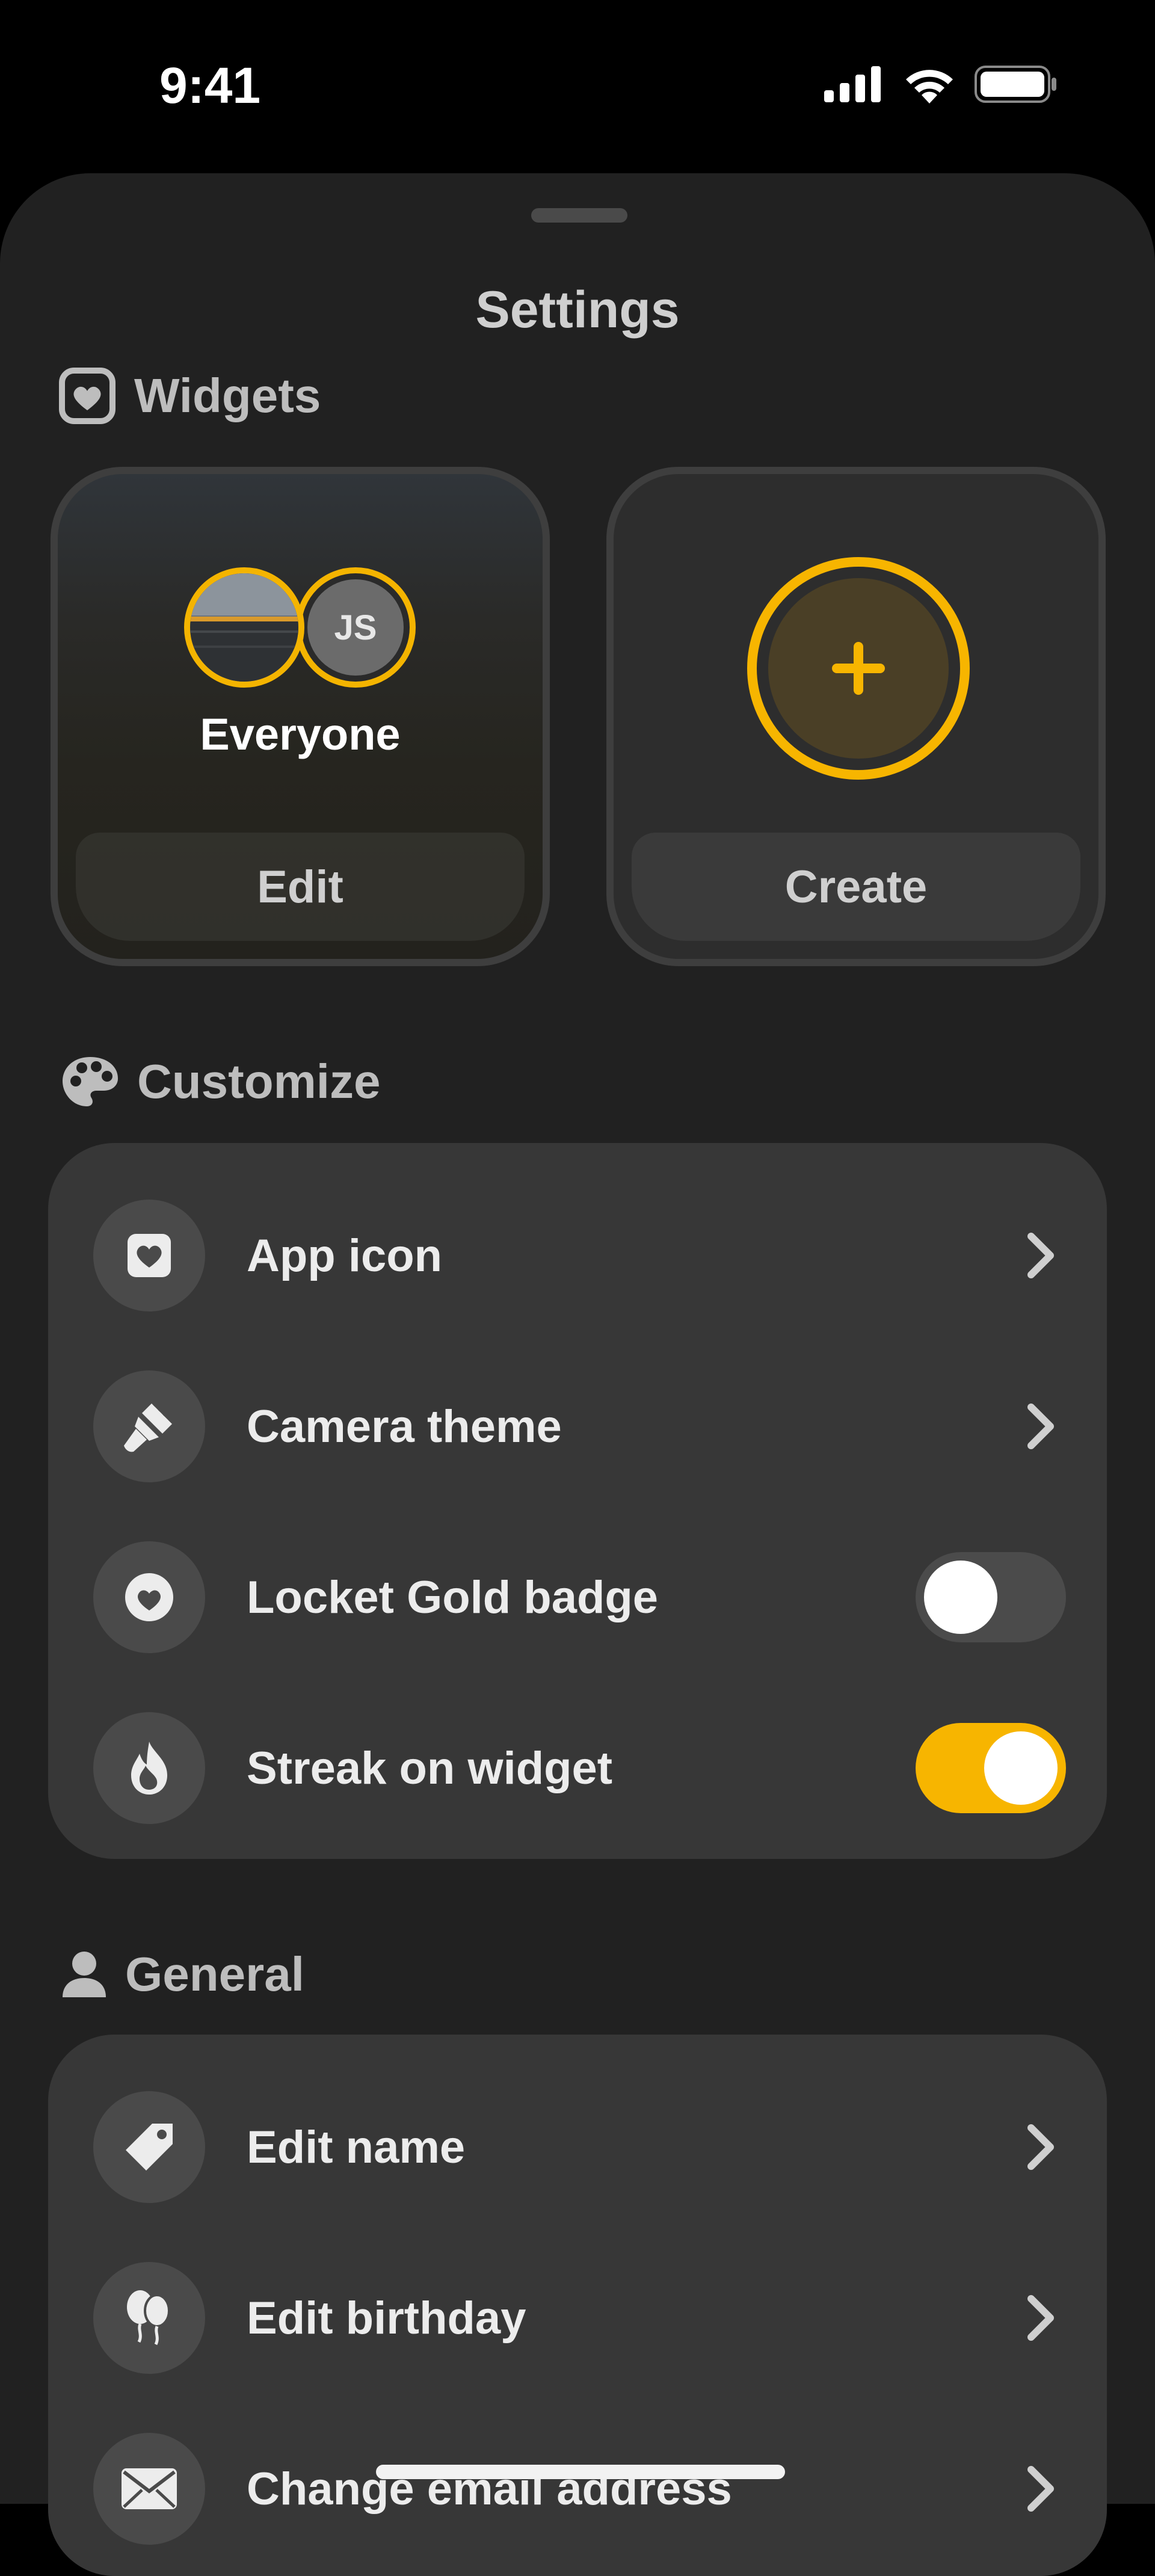  Describe the element at coordinates (430, 1768) in the screenshot. I see `row-label: Streak on widget` at that location.